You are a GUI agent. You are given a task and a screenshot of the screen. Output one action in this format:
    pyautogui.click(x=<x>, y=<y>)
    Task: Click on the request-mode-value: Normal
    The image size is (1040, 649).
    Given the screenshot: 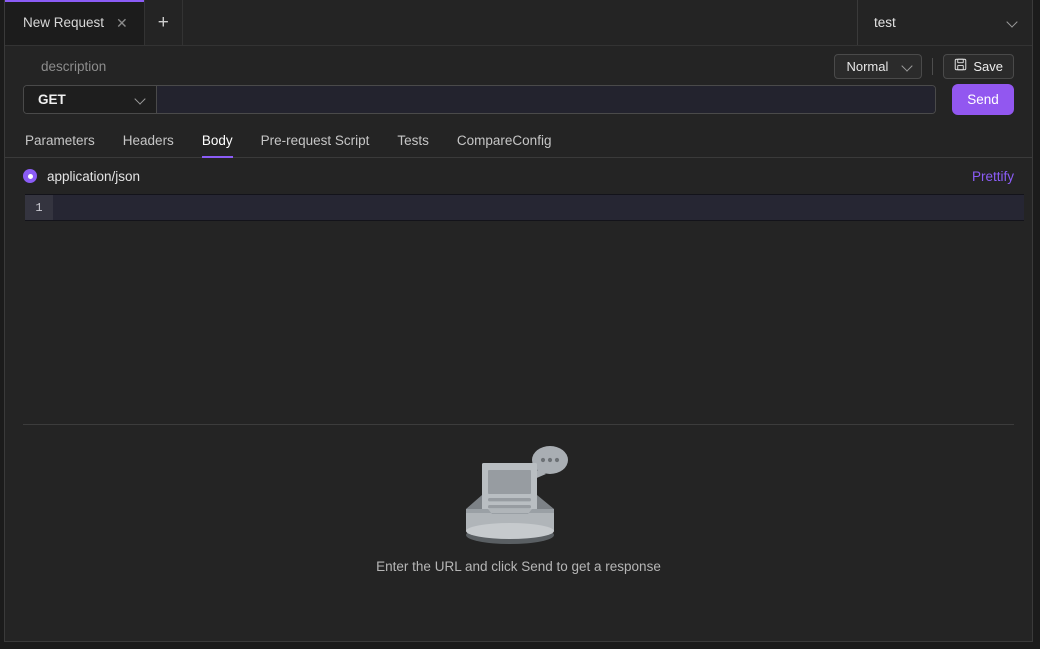 What is the action you would take?
    pyautogui.click(x=867, y=66)
    